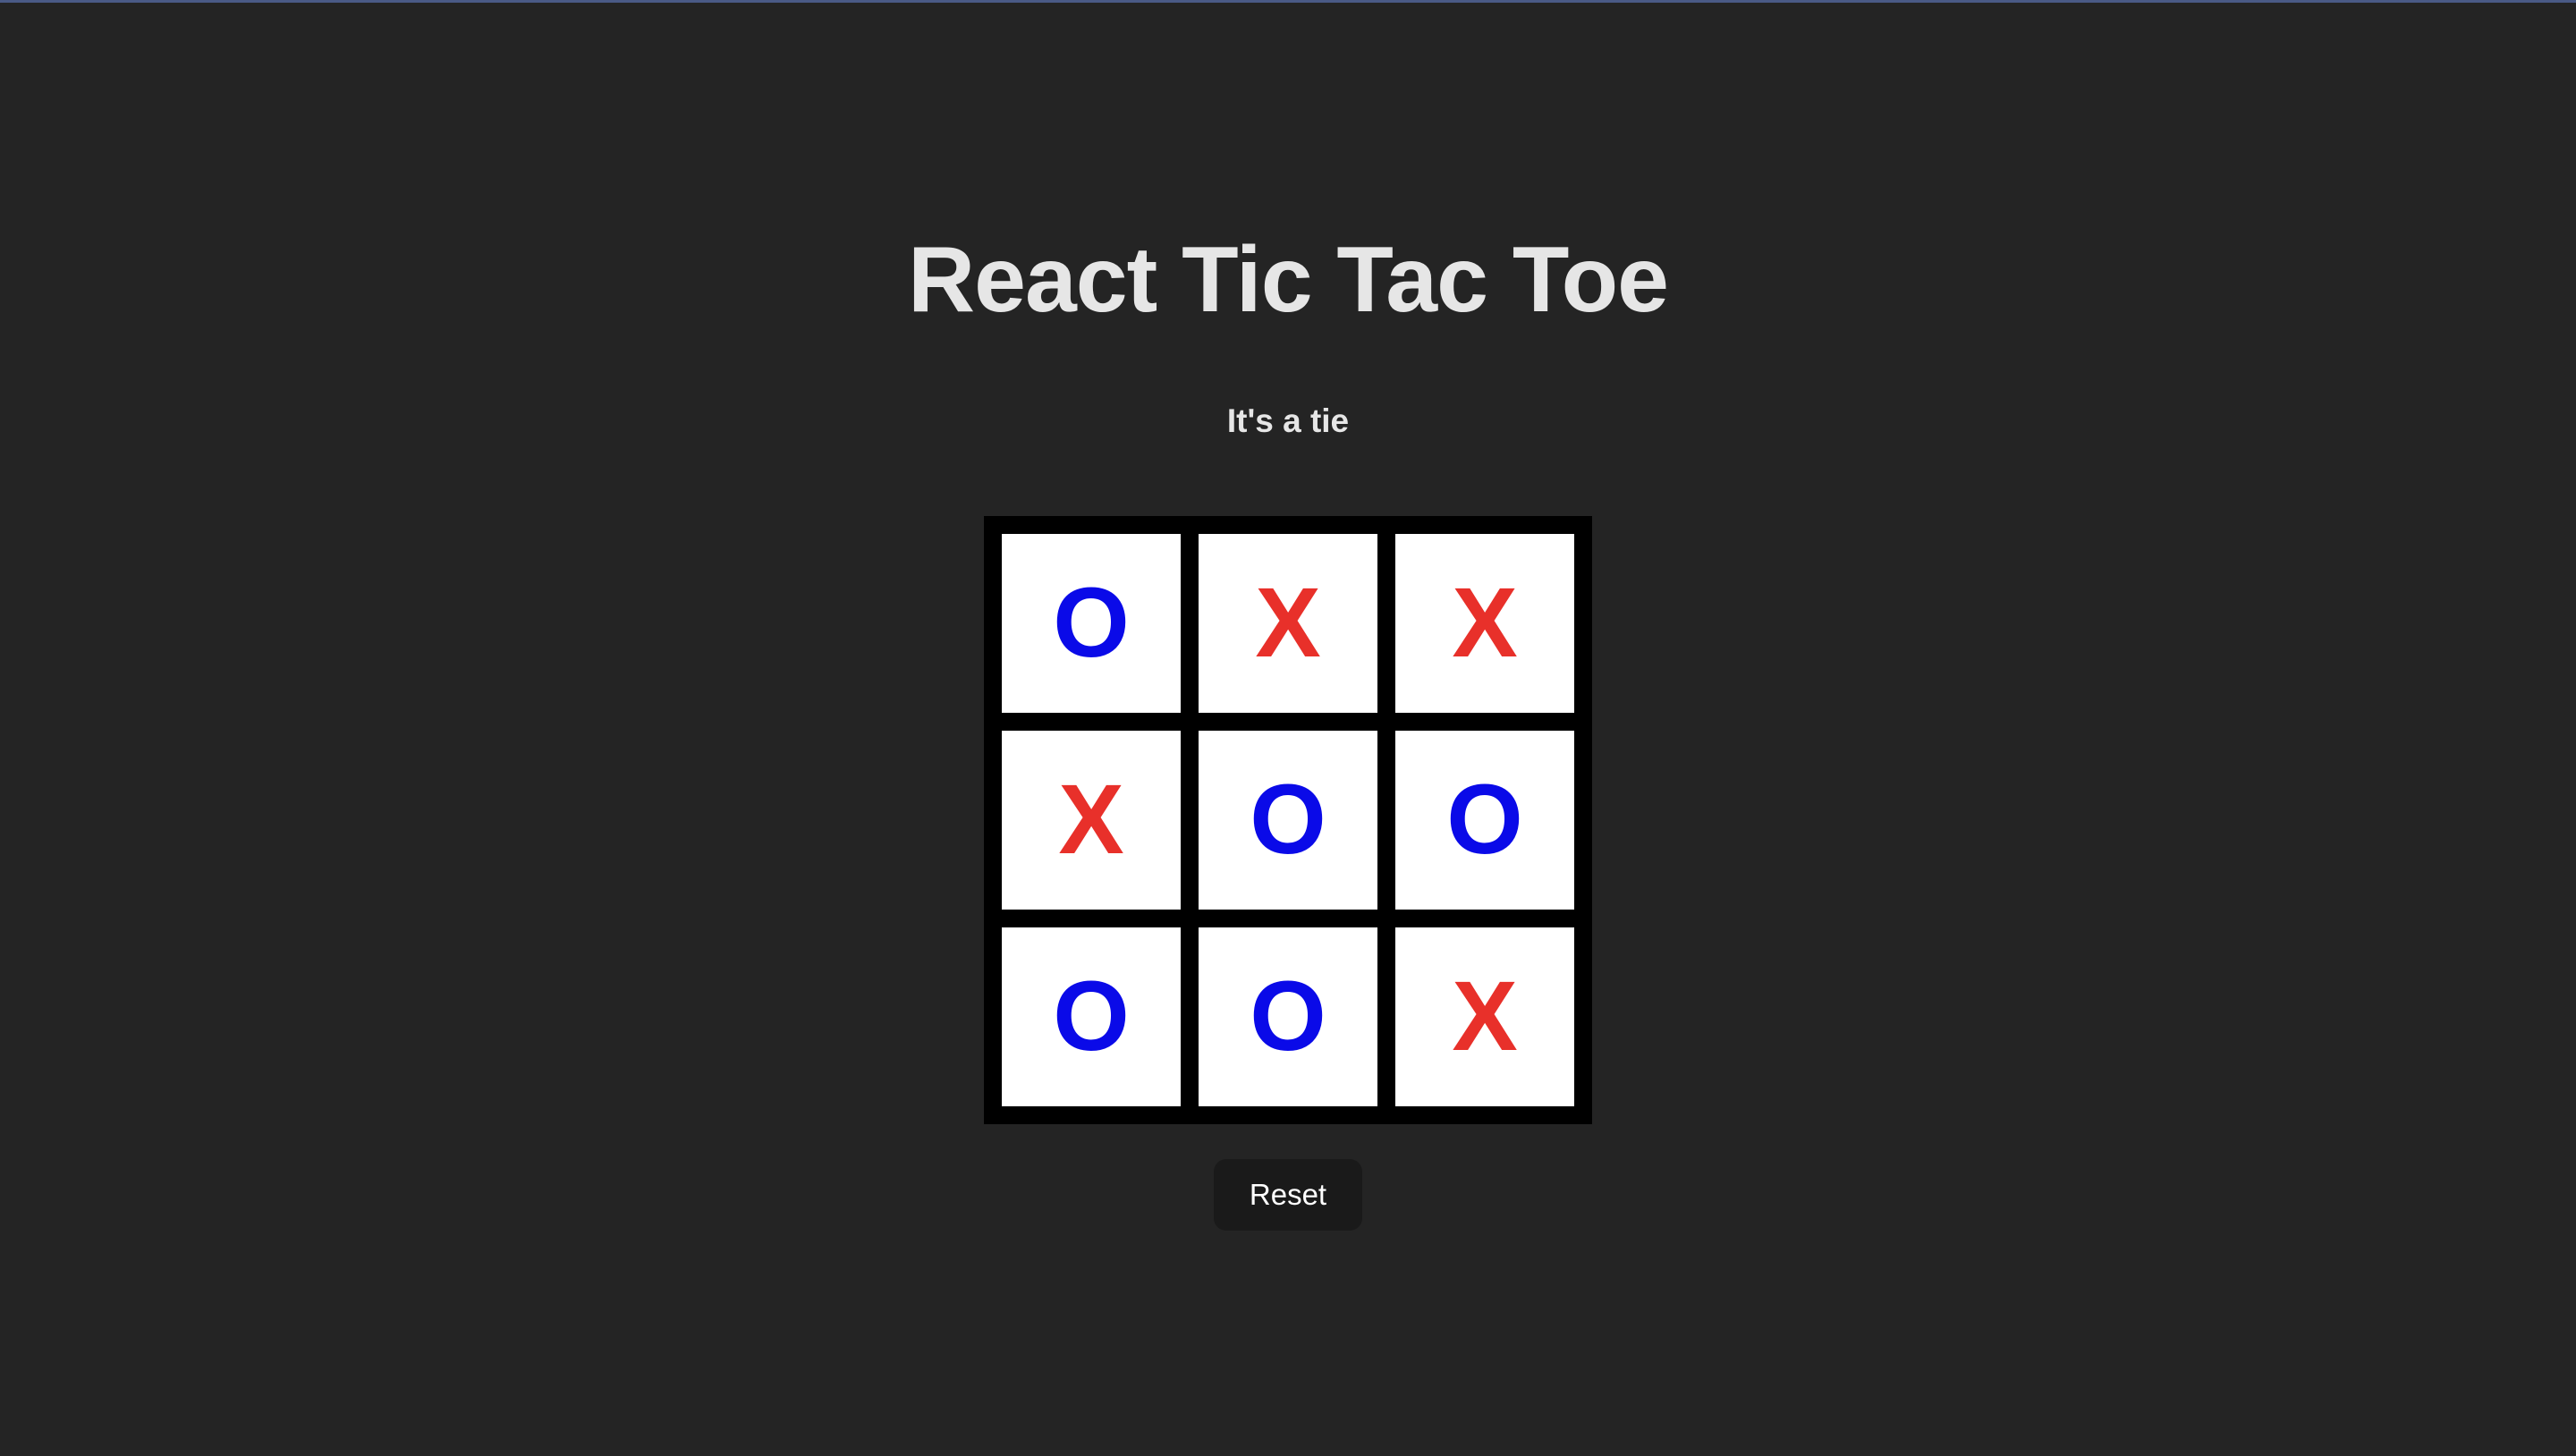 This screenshot has height=1456, width=2576. What do you see at coordinates (1288, 280) in the screenshot?
I see `page-title: React Tic Tac Toe` at bounding box center [1288, 280].